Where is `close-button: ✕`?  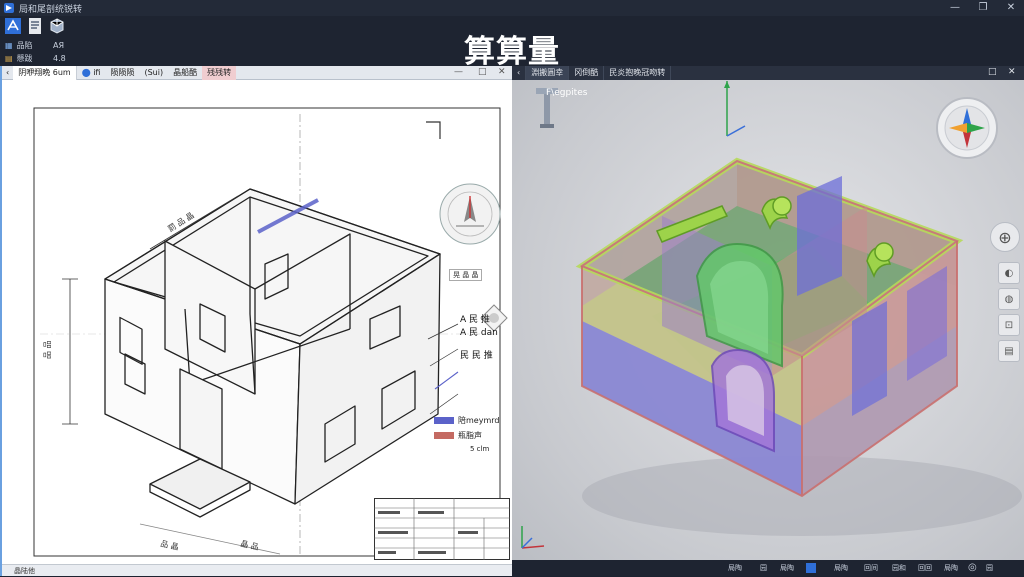 close-button: ✕ is located at coordinates (1011, 8).